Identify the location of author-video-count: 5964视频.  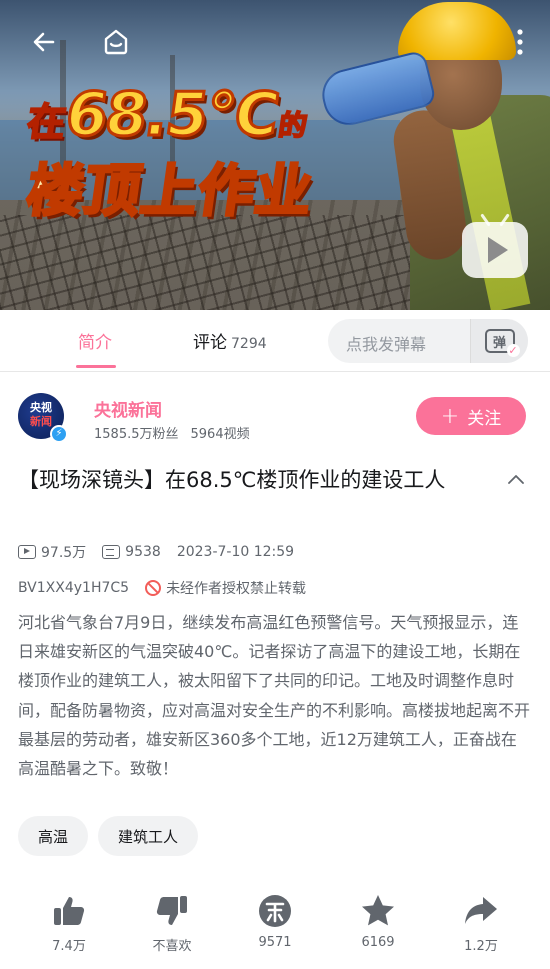
(220, 434).